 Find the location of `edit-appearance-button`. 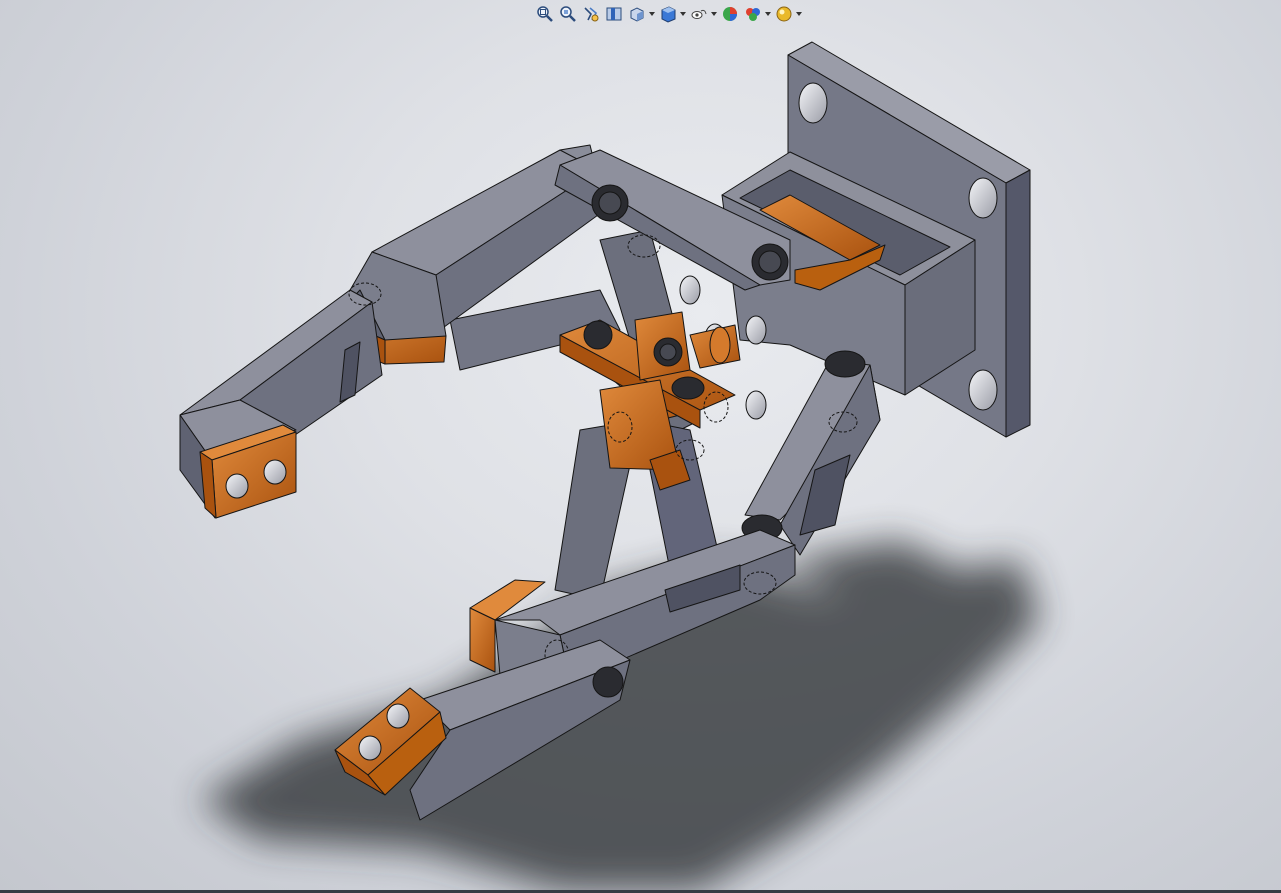

edit-appearance-button is located at coordinates (730, 14).